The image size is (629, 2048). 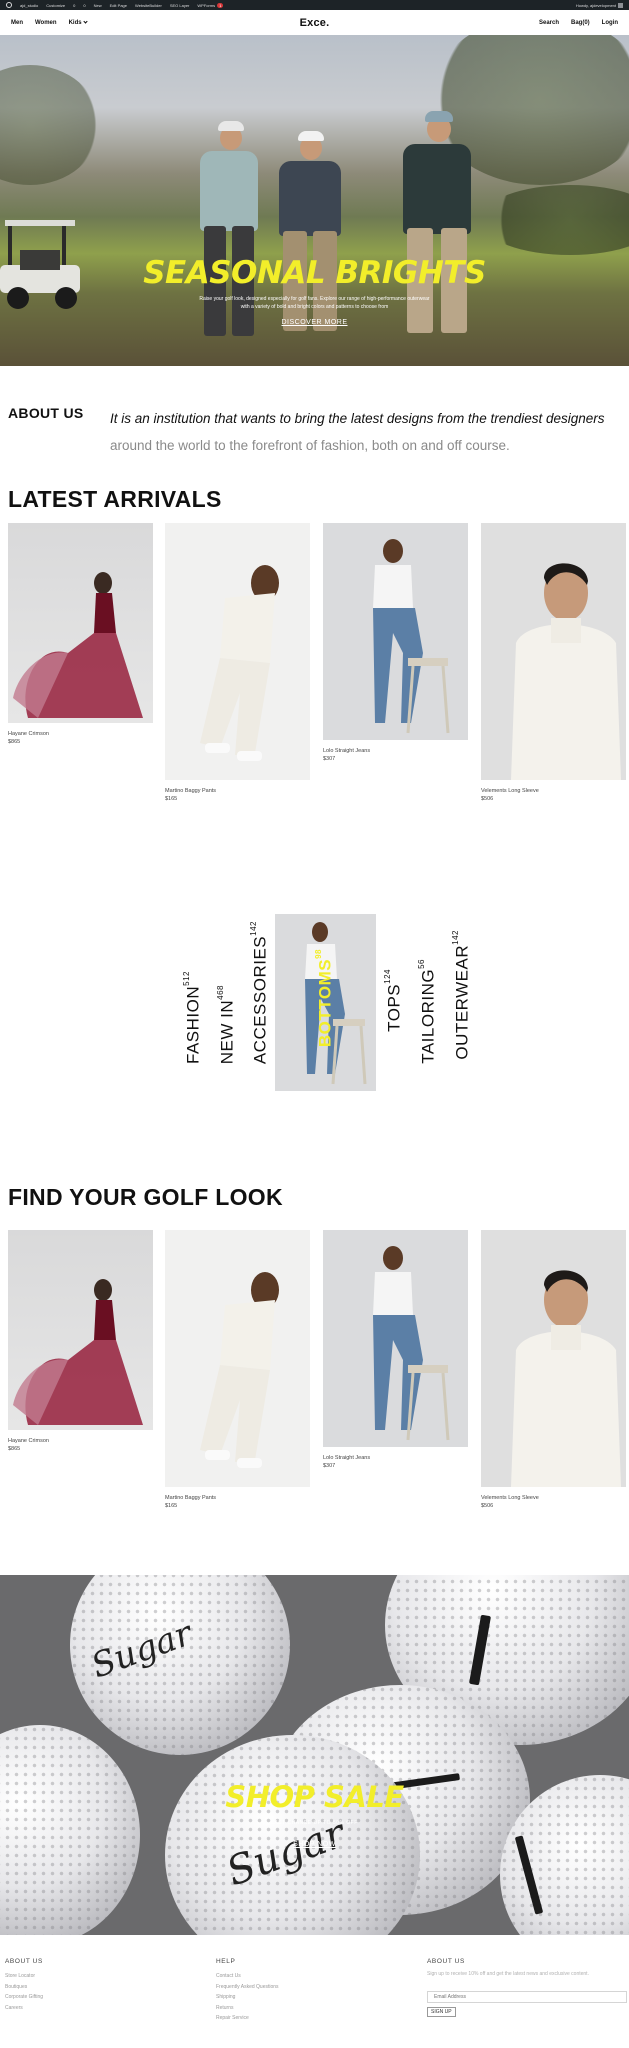 I want to click on admin-seo: SEO Layer, so click(x=180, y=5).